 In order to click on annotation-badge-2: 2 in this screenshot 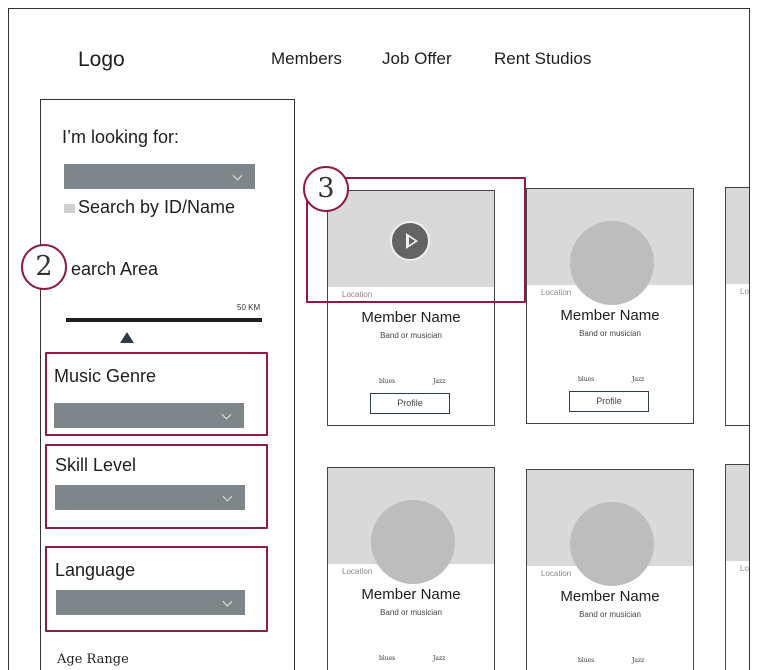, I will do `click(44, 267)`.